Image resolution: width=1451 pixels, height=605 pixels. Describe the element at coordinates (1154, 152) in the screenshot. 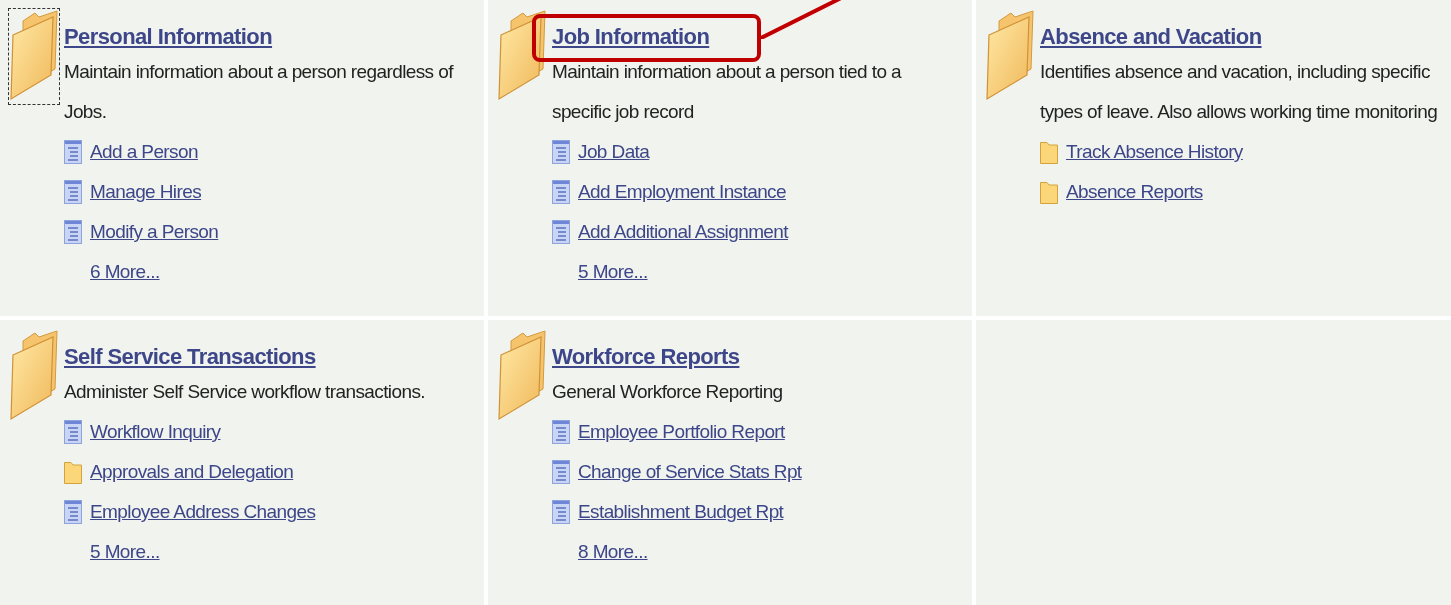

I see `menu-link: Track Absence History` at that location.